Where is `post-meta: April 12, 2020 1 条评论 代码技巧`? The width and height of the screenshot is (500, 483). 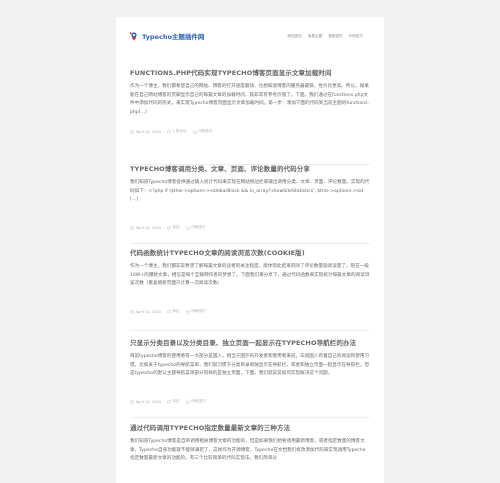 post-meta: April 12, 2020 1 条评论 代码技巧 is located at coordinates (250, 131).